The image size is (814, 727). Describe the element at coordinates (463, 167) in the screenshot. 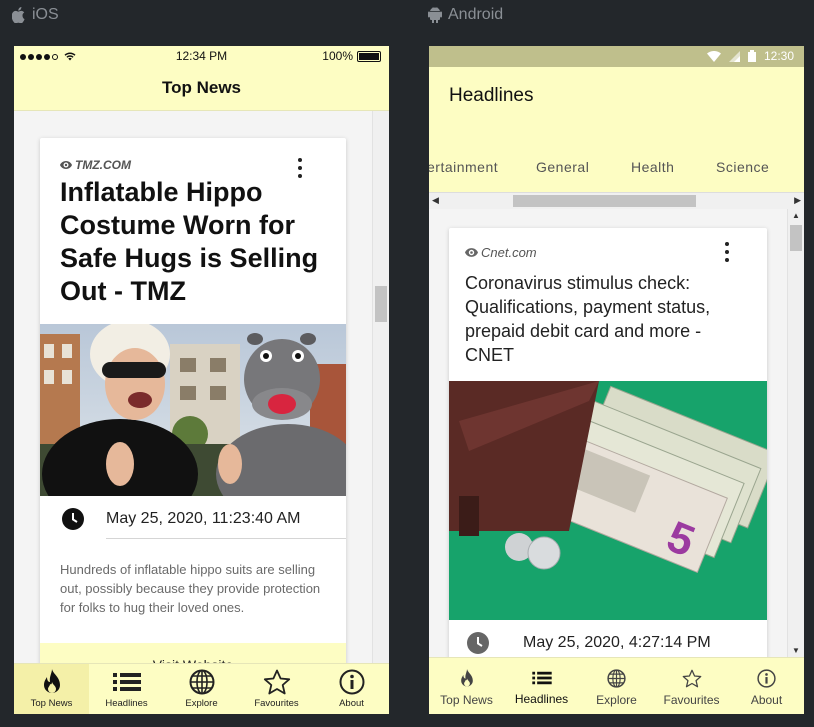

I see `tab-entertainment: ertainment` at that location.